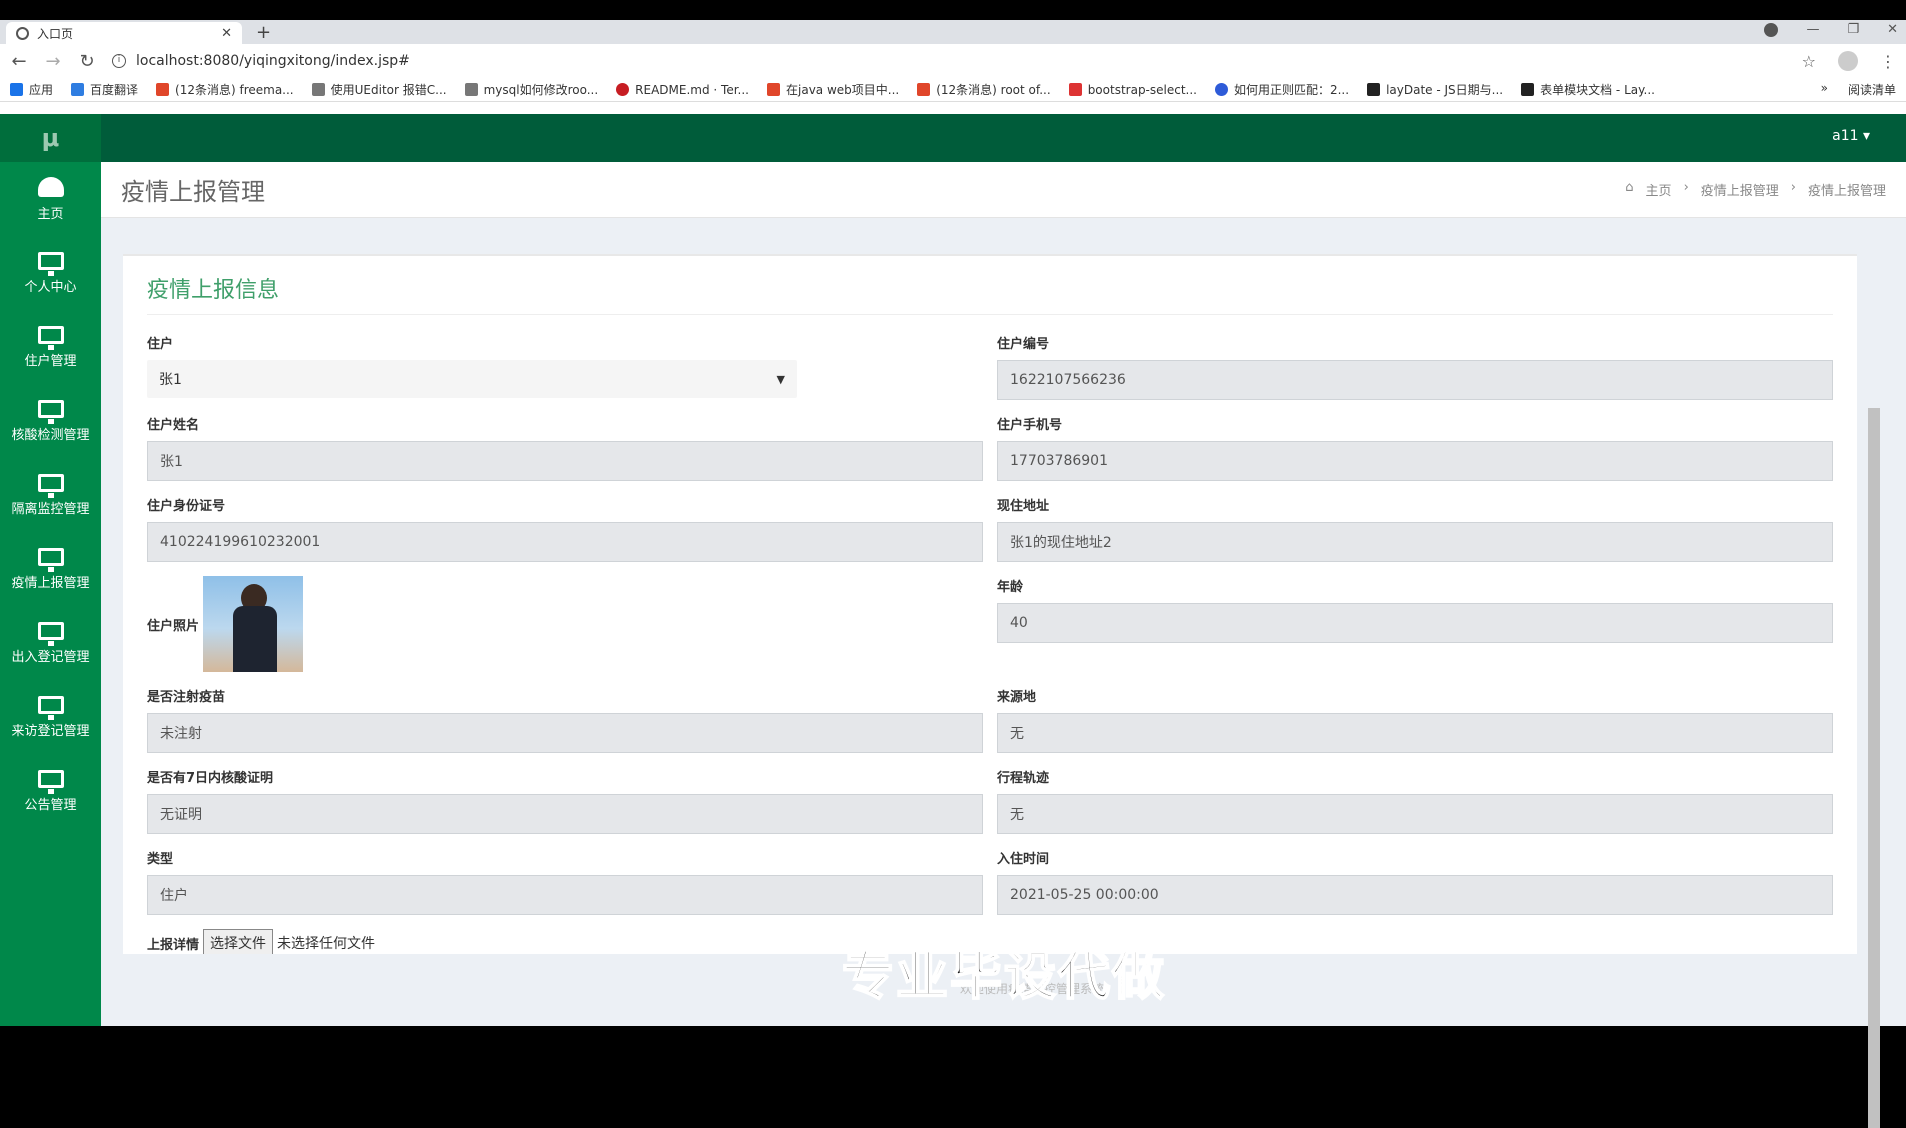  I want to click on window-controls: — ❐ ✕, so click(1831, 29).